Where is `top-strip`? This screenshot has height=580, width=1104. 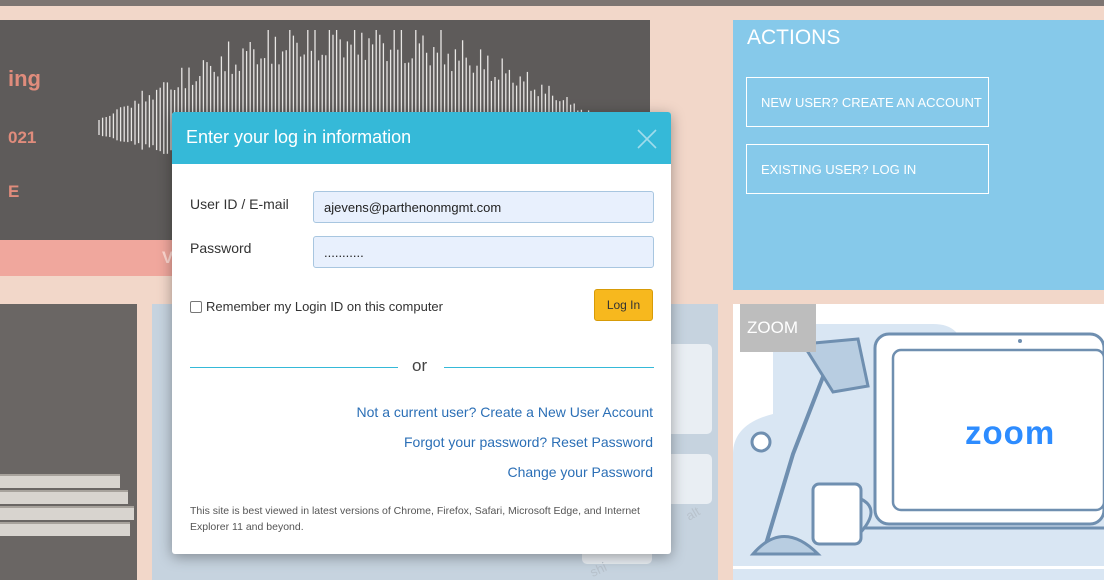
top-strip is located at coordinates (552, 3).